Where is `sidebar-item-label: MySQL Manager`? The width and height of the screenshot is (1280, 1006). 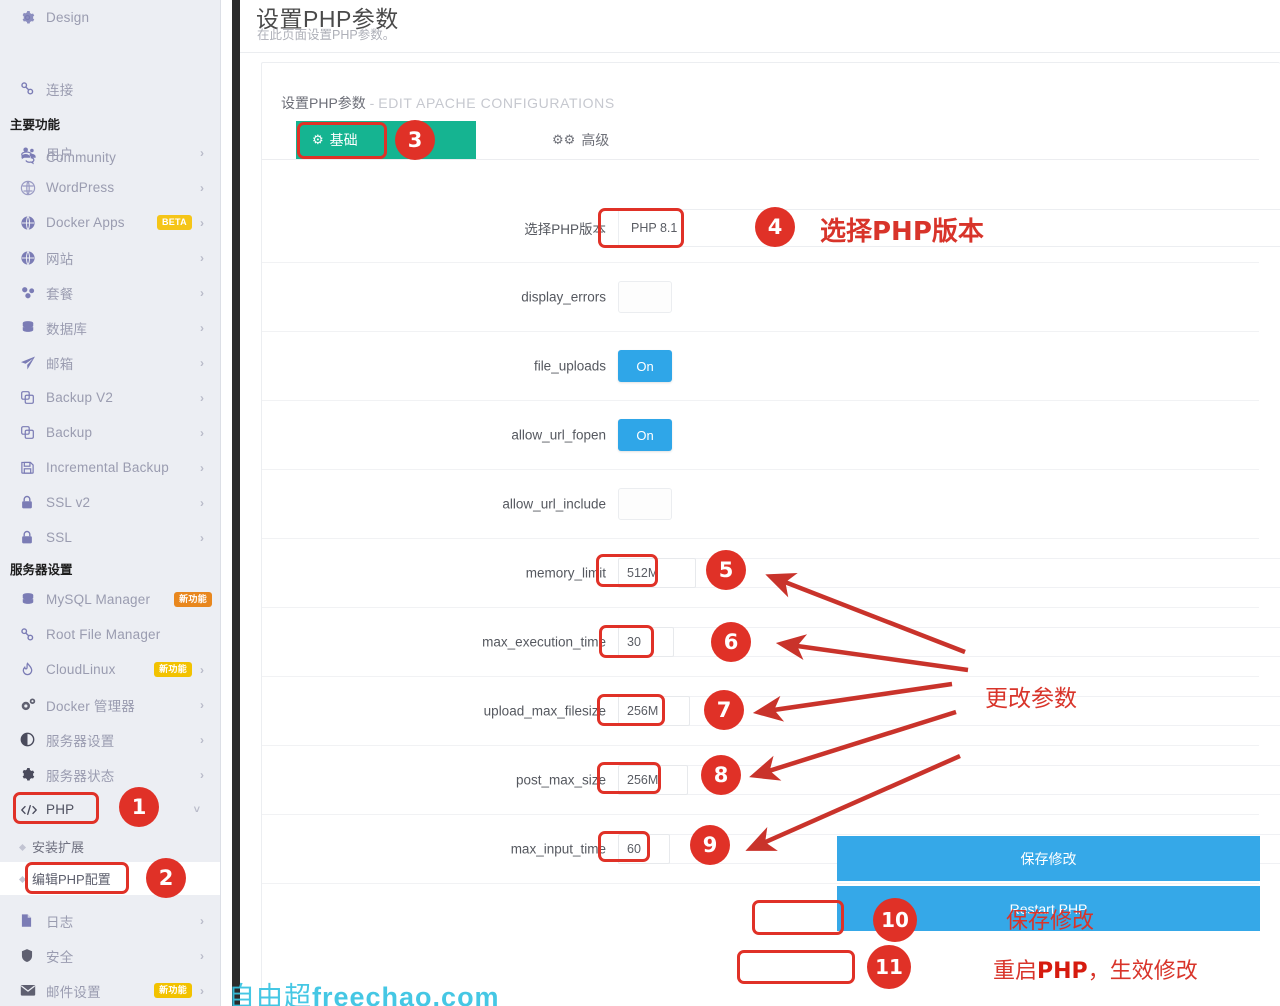
sidebar-item-label: MySQL Manager is located at coordinates (98, 599).